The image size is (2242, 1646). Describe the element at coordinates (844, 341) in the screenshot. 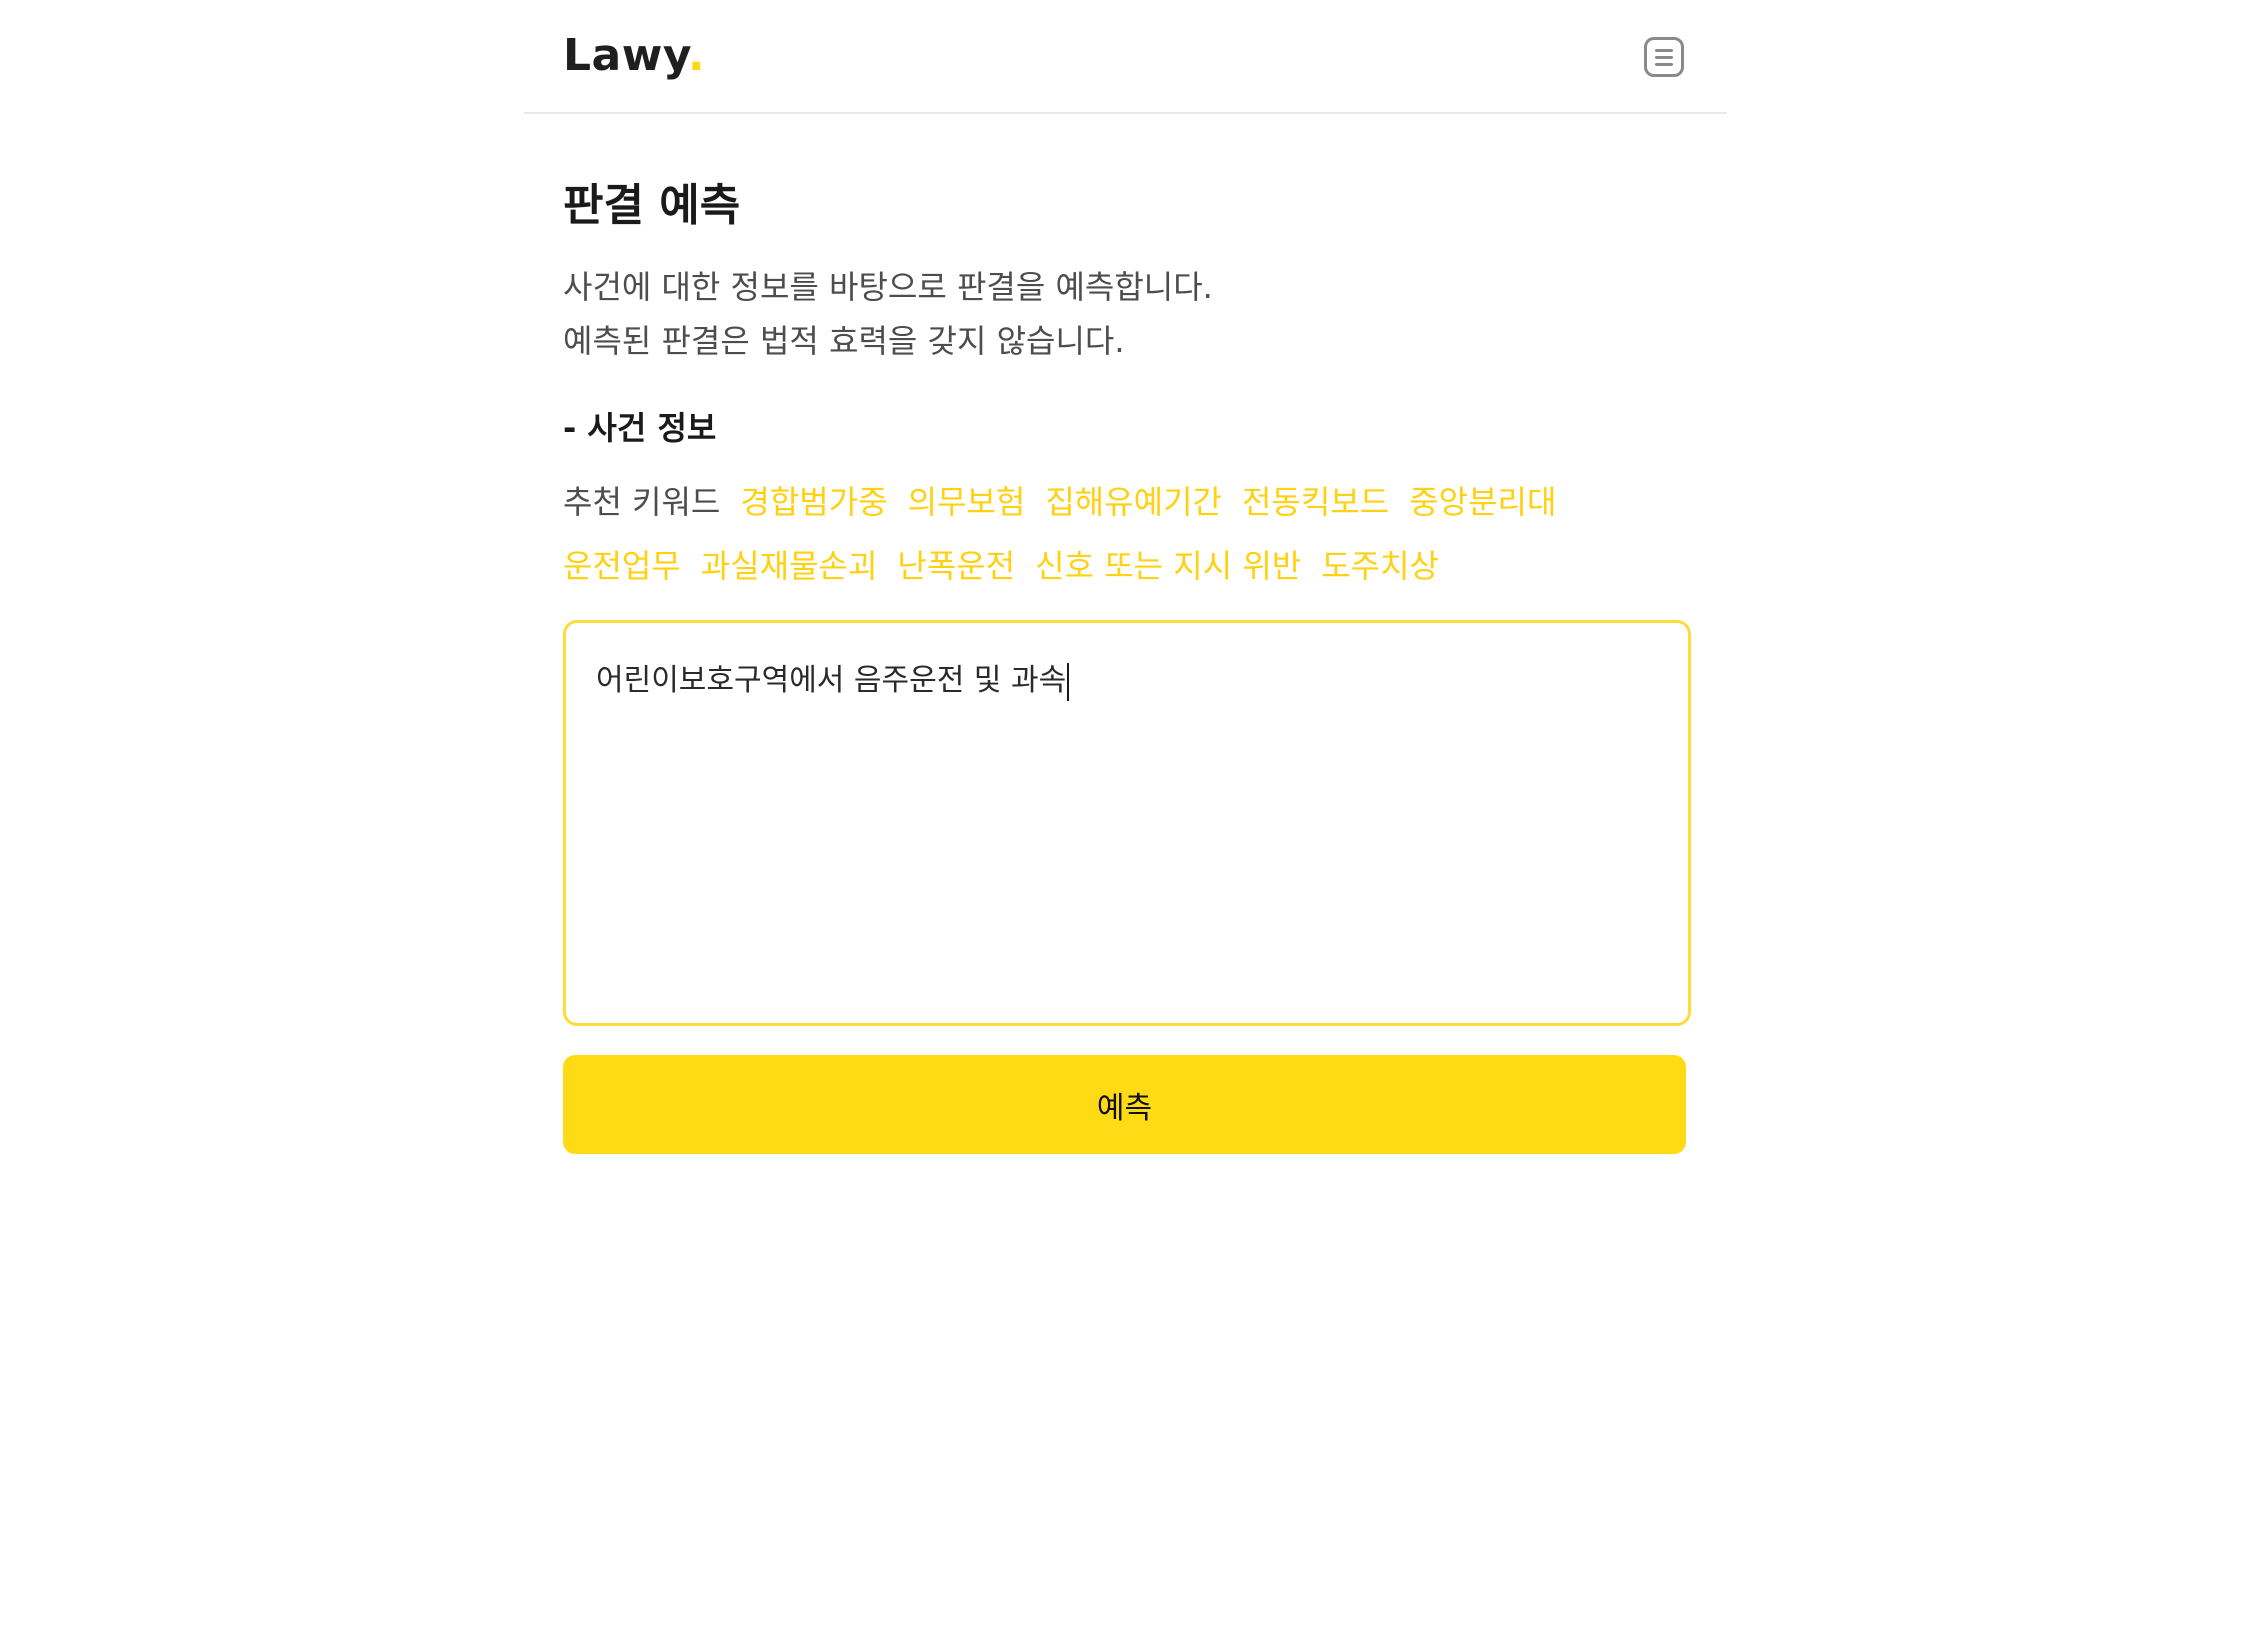

I see `description-line-2: 예측된 판결은 법적 효력을 갖지 않습니다.` at that location.